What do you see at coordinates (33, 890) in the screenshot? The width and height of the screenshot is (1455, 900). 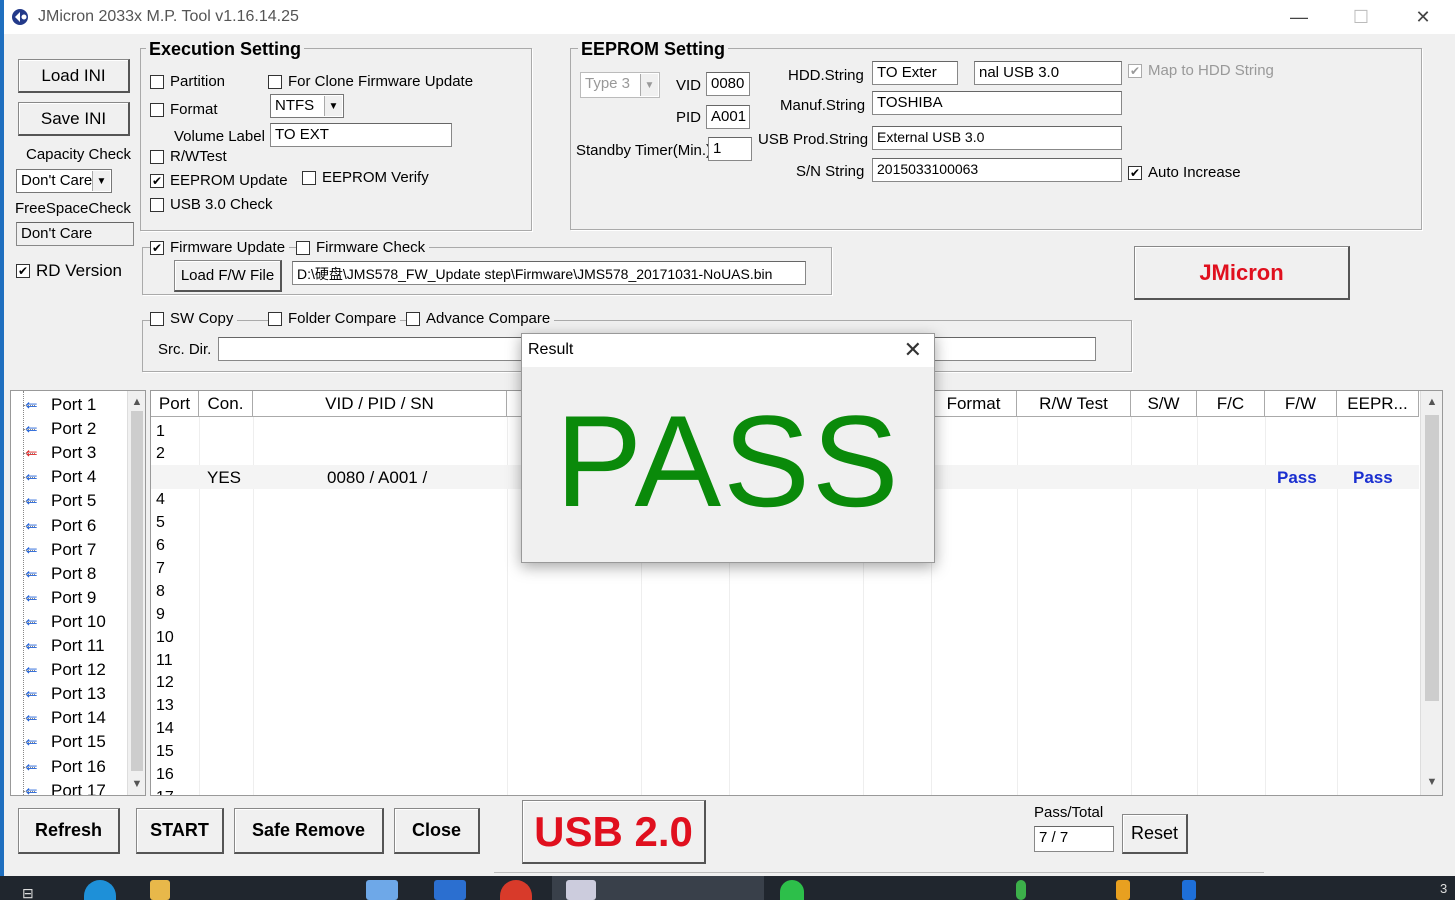 I see `search-icon: ⊟` at bounding box center [33, 890].